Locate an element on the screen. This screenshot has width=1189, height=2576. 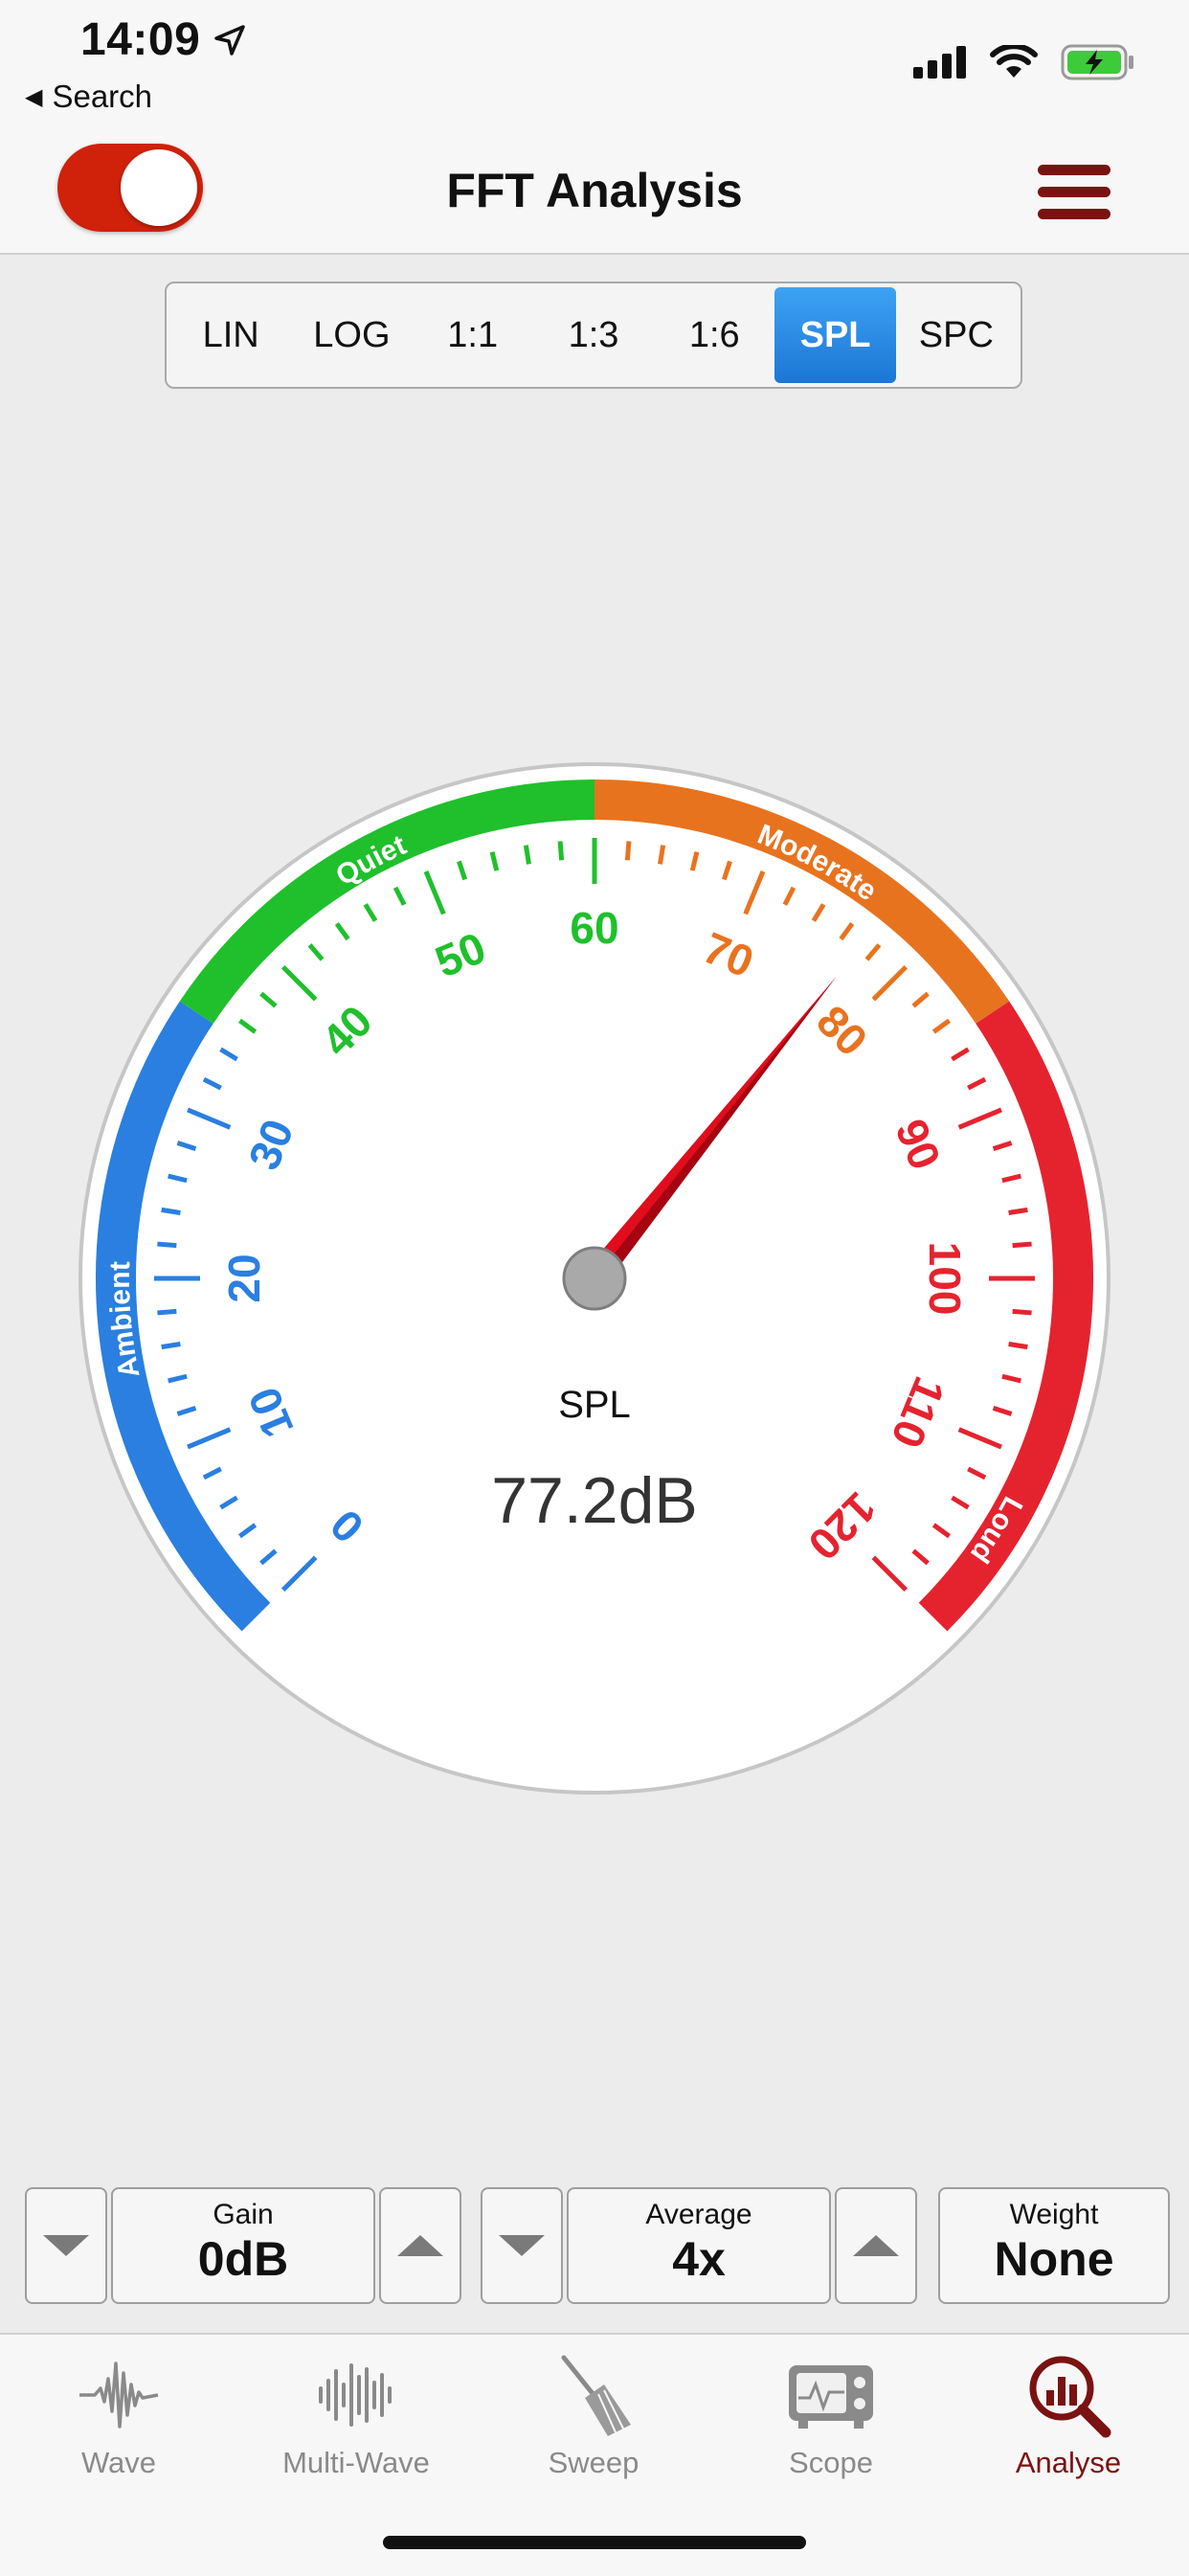
bottom-controls: Gain 0dB Average 4x Weight None is located at coordinates (594, 2246).